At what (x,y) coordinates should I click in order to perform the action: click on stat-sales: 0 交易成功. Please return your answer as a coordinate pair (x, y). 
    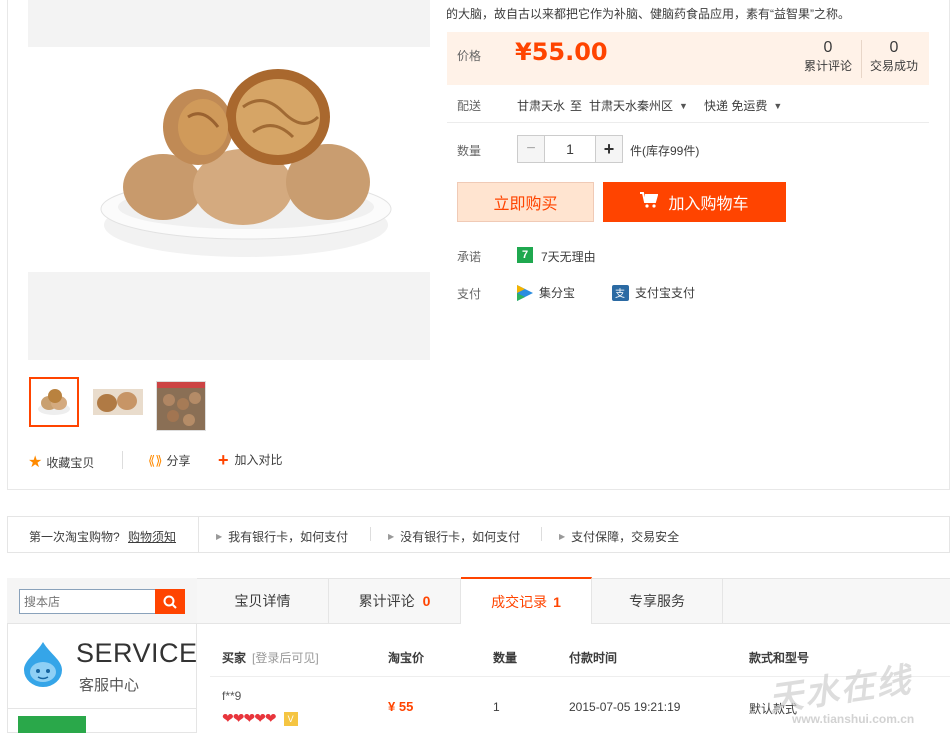
    Looking at the image, I should click on (894, 56).